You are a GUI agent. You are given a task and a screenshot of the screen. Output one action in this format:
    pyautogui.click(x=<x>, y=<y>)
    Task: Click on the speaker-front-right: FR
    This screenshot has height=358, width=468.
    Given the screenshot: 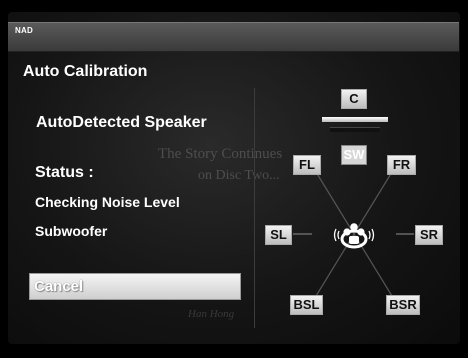 What is the action you would take?
    pyautogui.click(x=401, y=165)
    